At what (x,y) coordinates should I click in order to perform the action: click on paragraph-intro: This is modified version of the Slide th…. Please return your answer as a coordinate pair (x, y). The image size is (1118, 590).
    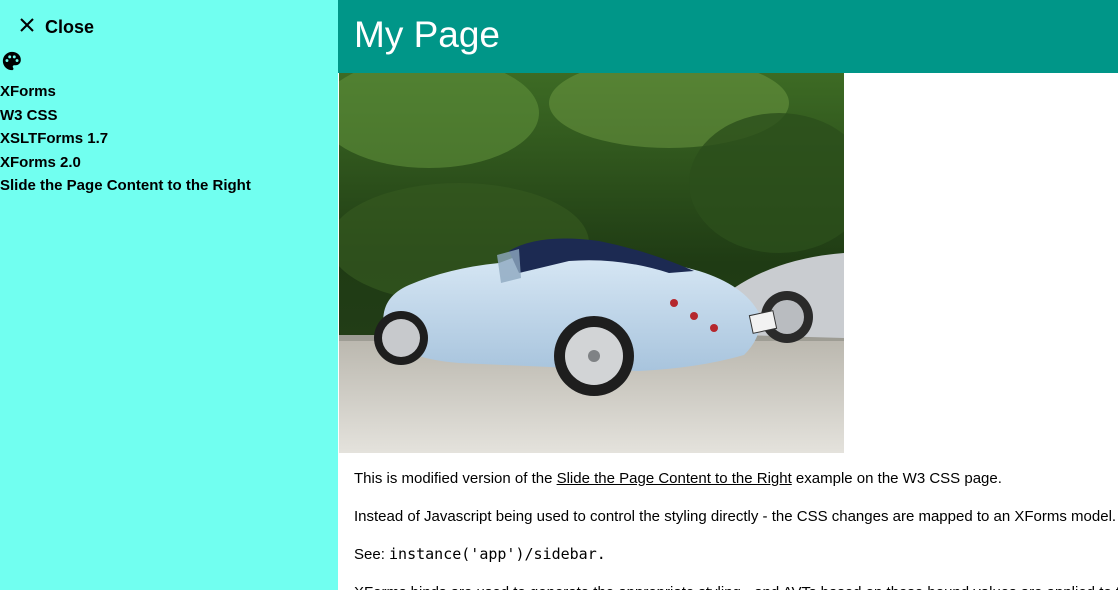
    Looking at the image, I should click on (736, 485).